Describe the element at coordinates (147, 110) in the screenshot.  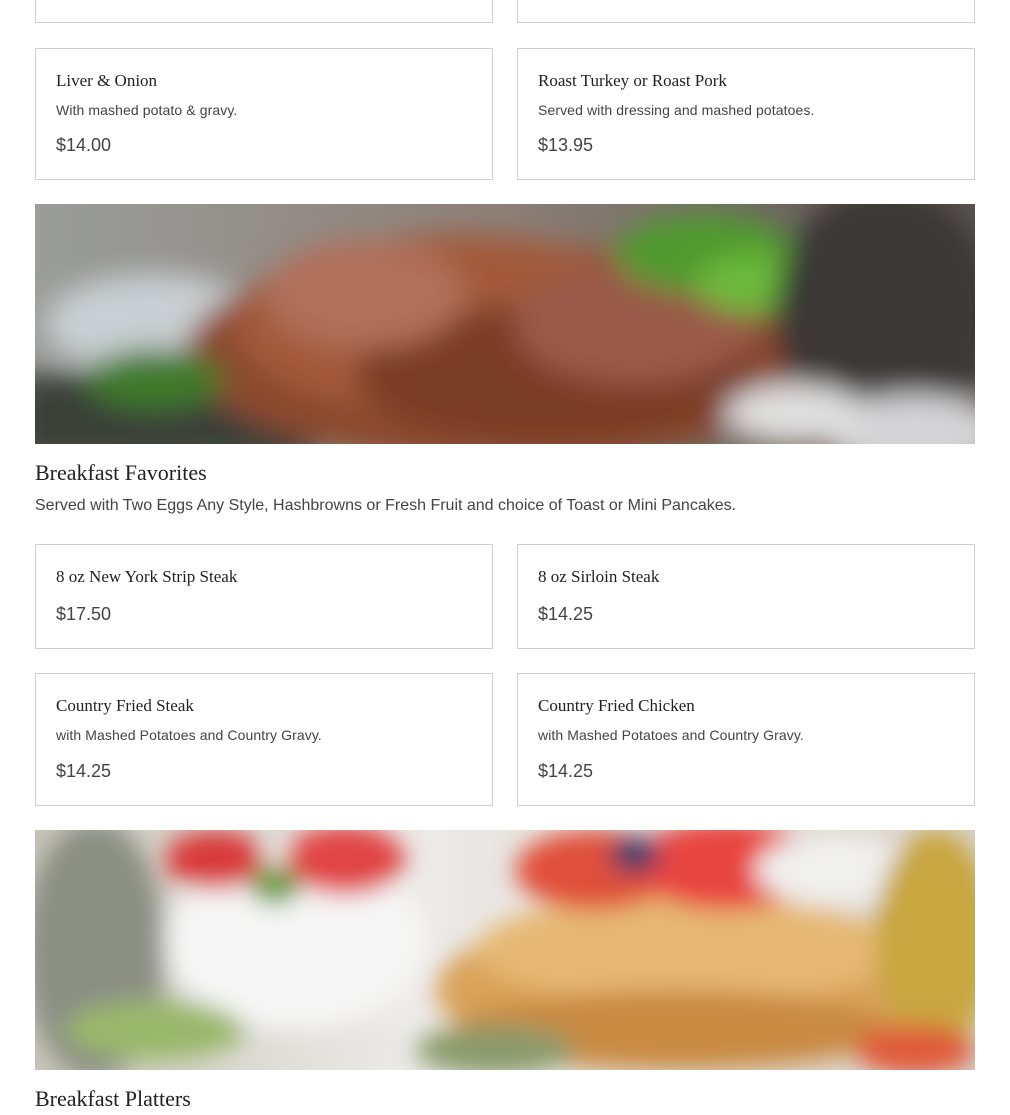
I see `menu-item-description: With mashed potato & gravy.` at that location.